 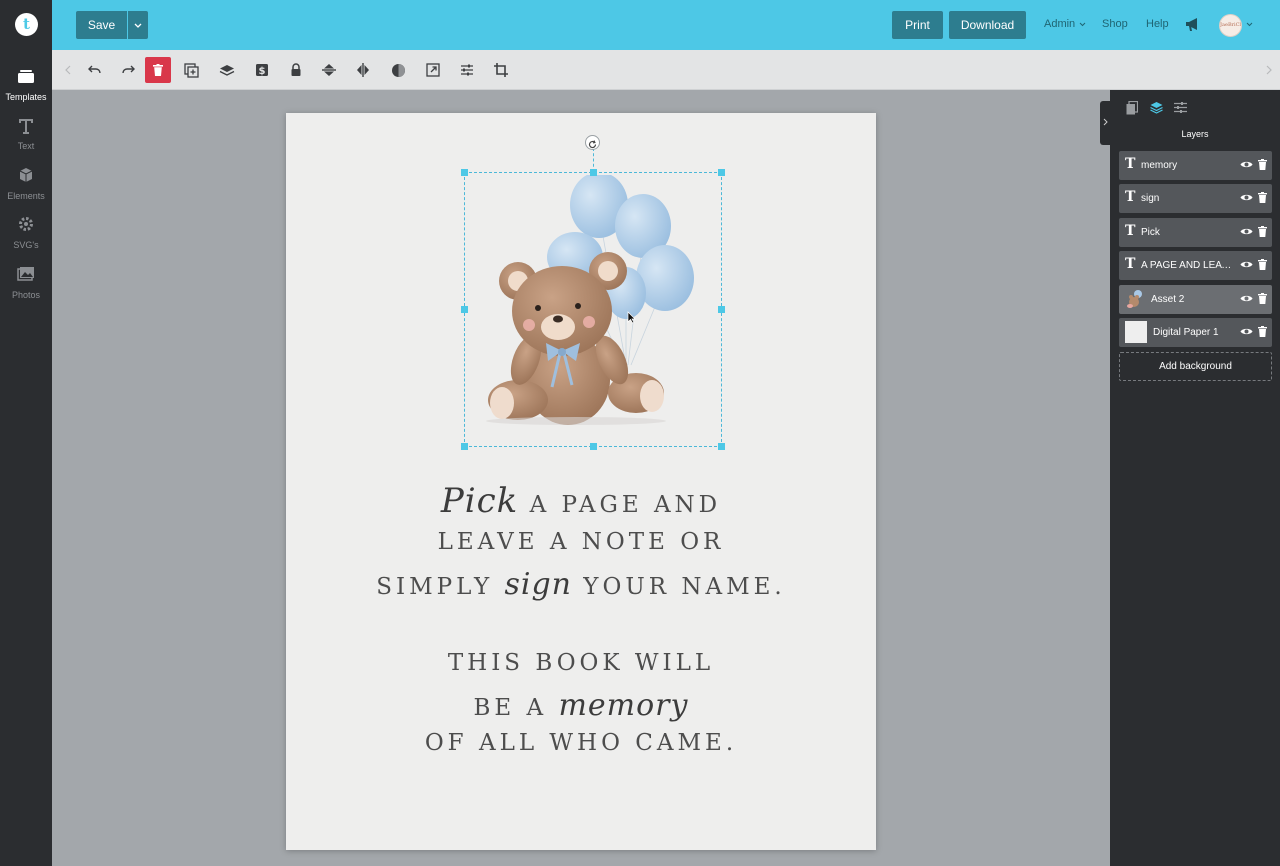 What do you see at coordinates (1059, 24) in the screenshot?
I see `admin-menu: Admin` at bounding box center [1059, 24].